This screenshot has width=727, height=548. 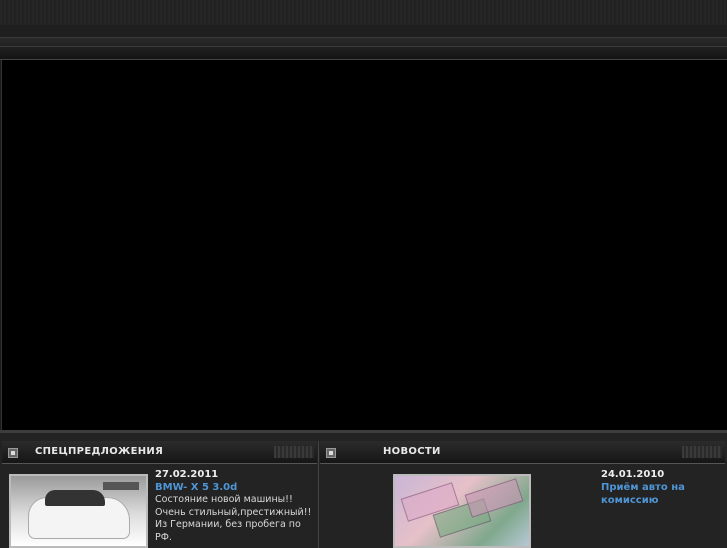 I want to click on header-band, so click(x=363, y=31).